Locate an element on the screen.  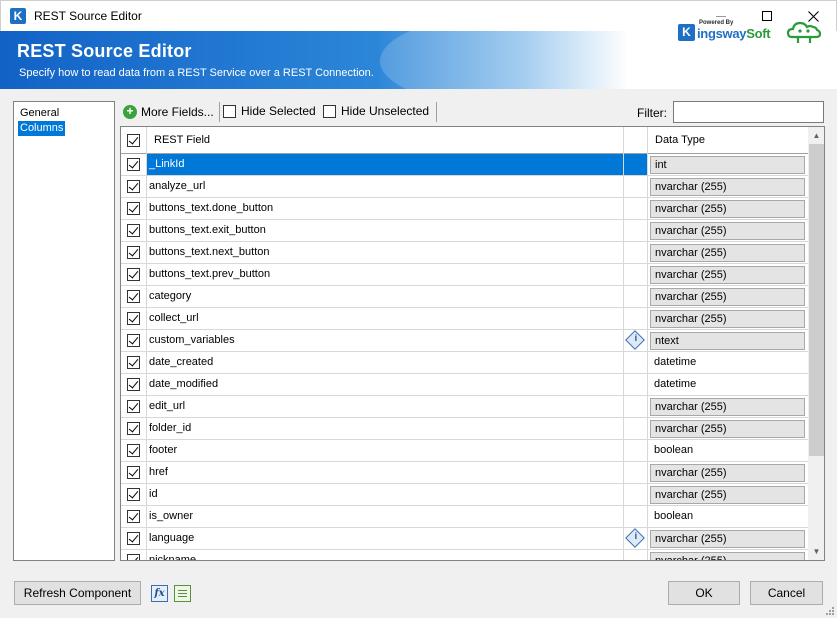
row-field-name: is_owner is located at coordinates (385, 516).